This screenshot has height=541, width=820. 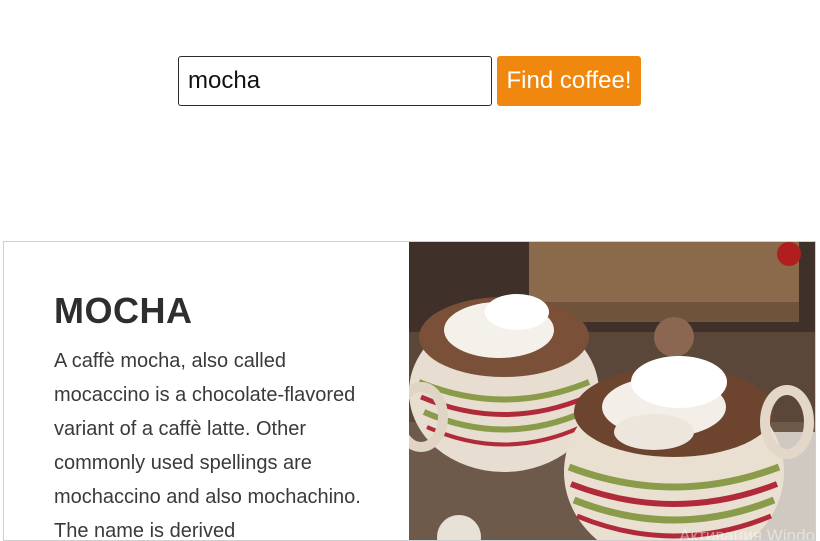 I want to click on card-title: MOCHA, so click(x=123, y=310).